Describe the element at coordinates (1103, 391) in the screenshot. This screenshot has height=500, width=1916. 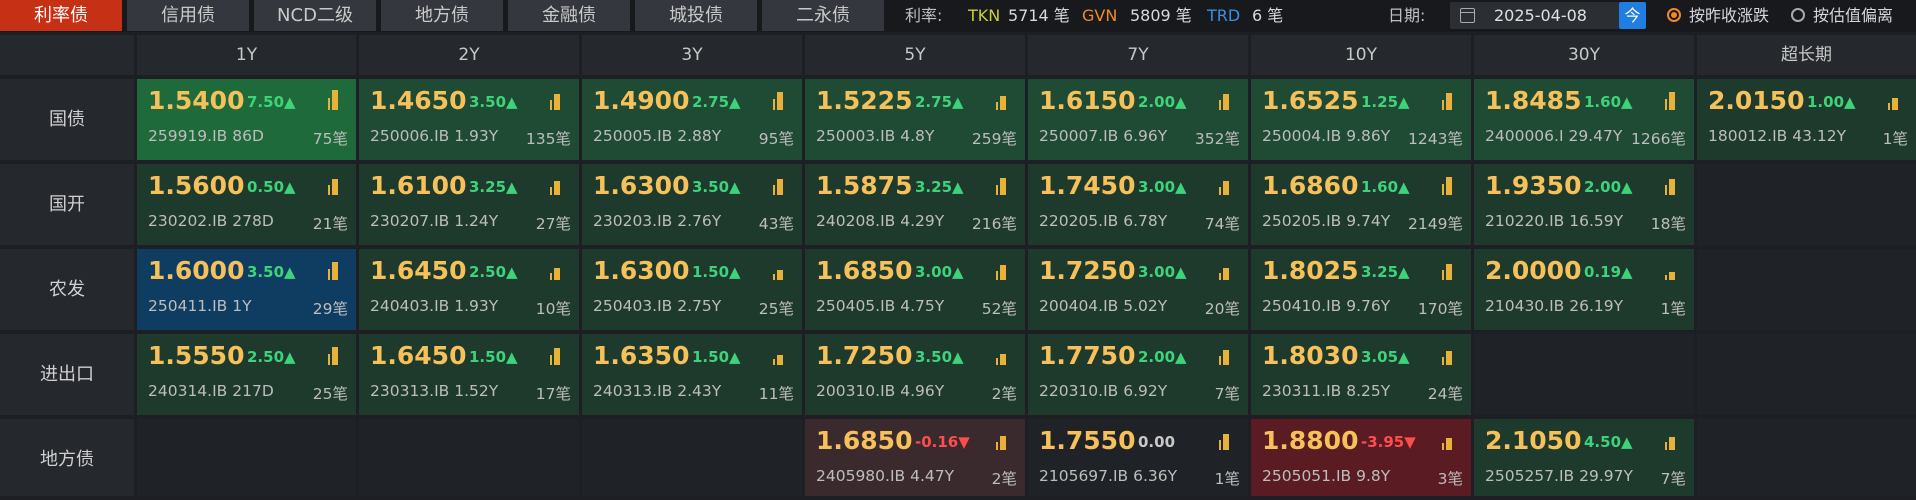
I see `bond-code: 220310.IB 6.92Y` at that location.